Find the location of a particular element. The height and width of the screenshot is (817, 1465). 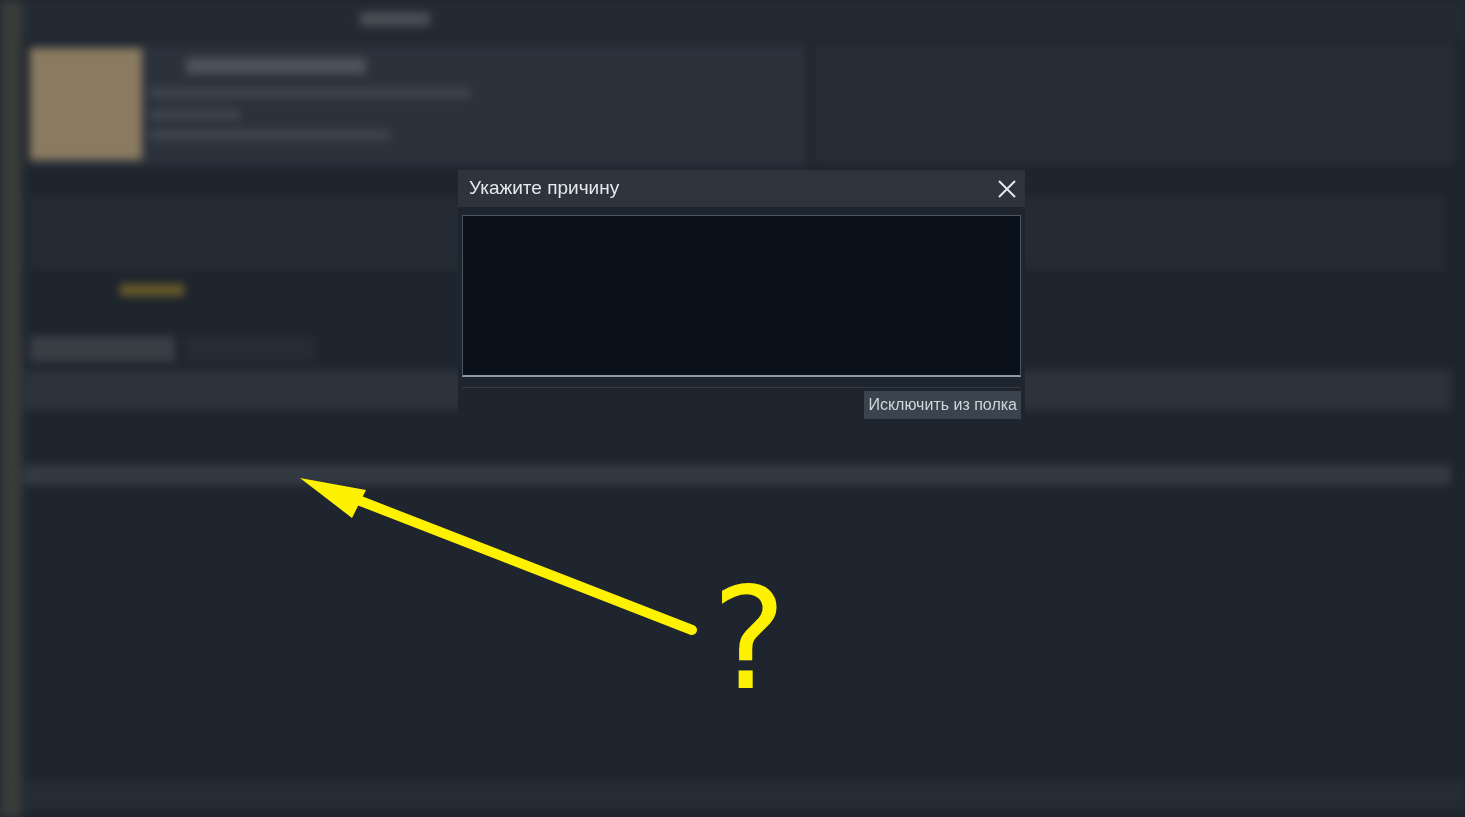

close-icon is located at coordinates (1007, 188).